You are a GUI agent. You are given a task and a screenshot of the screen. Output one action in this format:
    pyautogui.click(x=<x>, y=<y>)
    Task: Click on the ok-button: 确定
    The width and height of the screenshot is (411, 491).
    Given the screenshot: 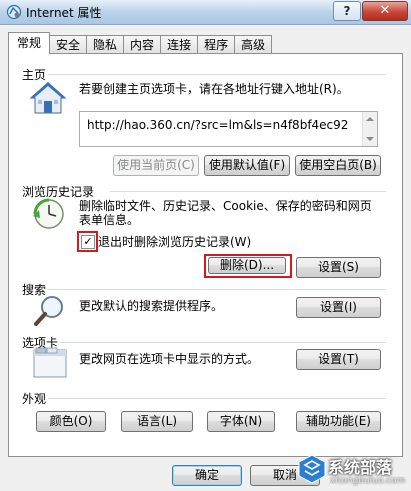 What is the action you would take?
    pyautogui.click(x=207, y=475)
    